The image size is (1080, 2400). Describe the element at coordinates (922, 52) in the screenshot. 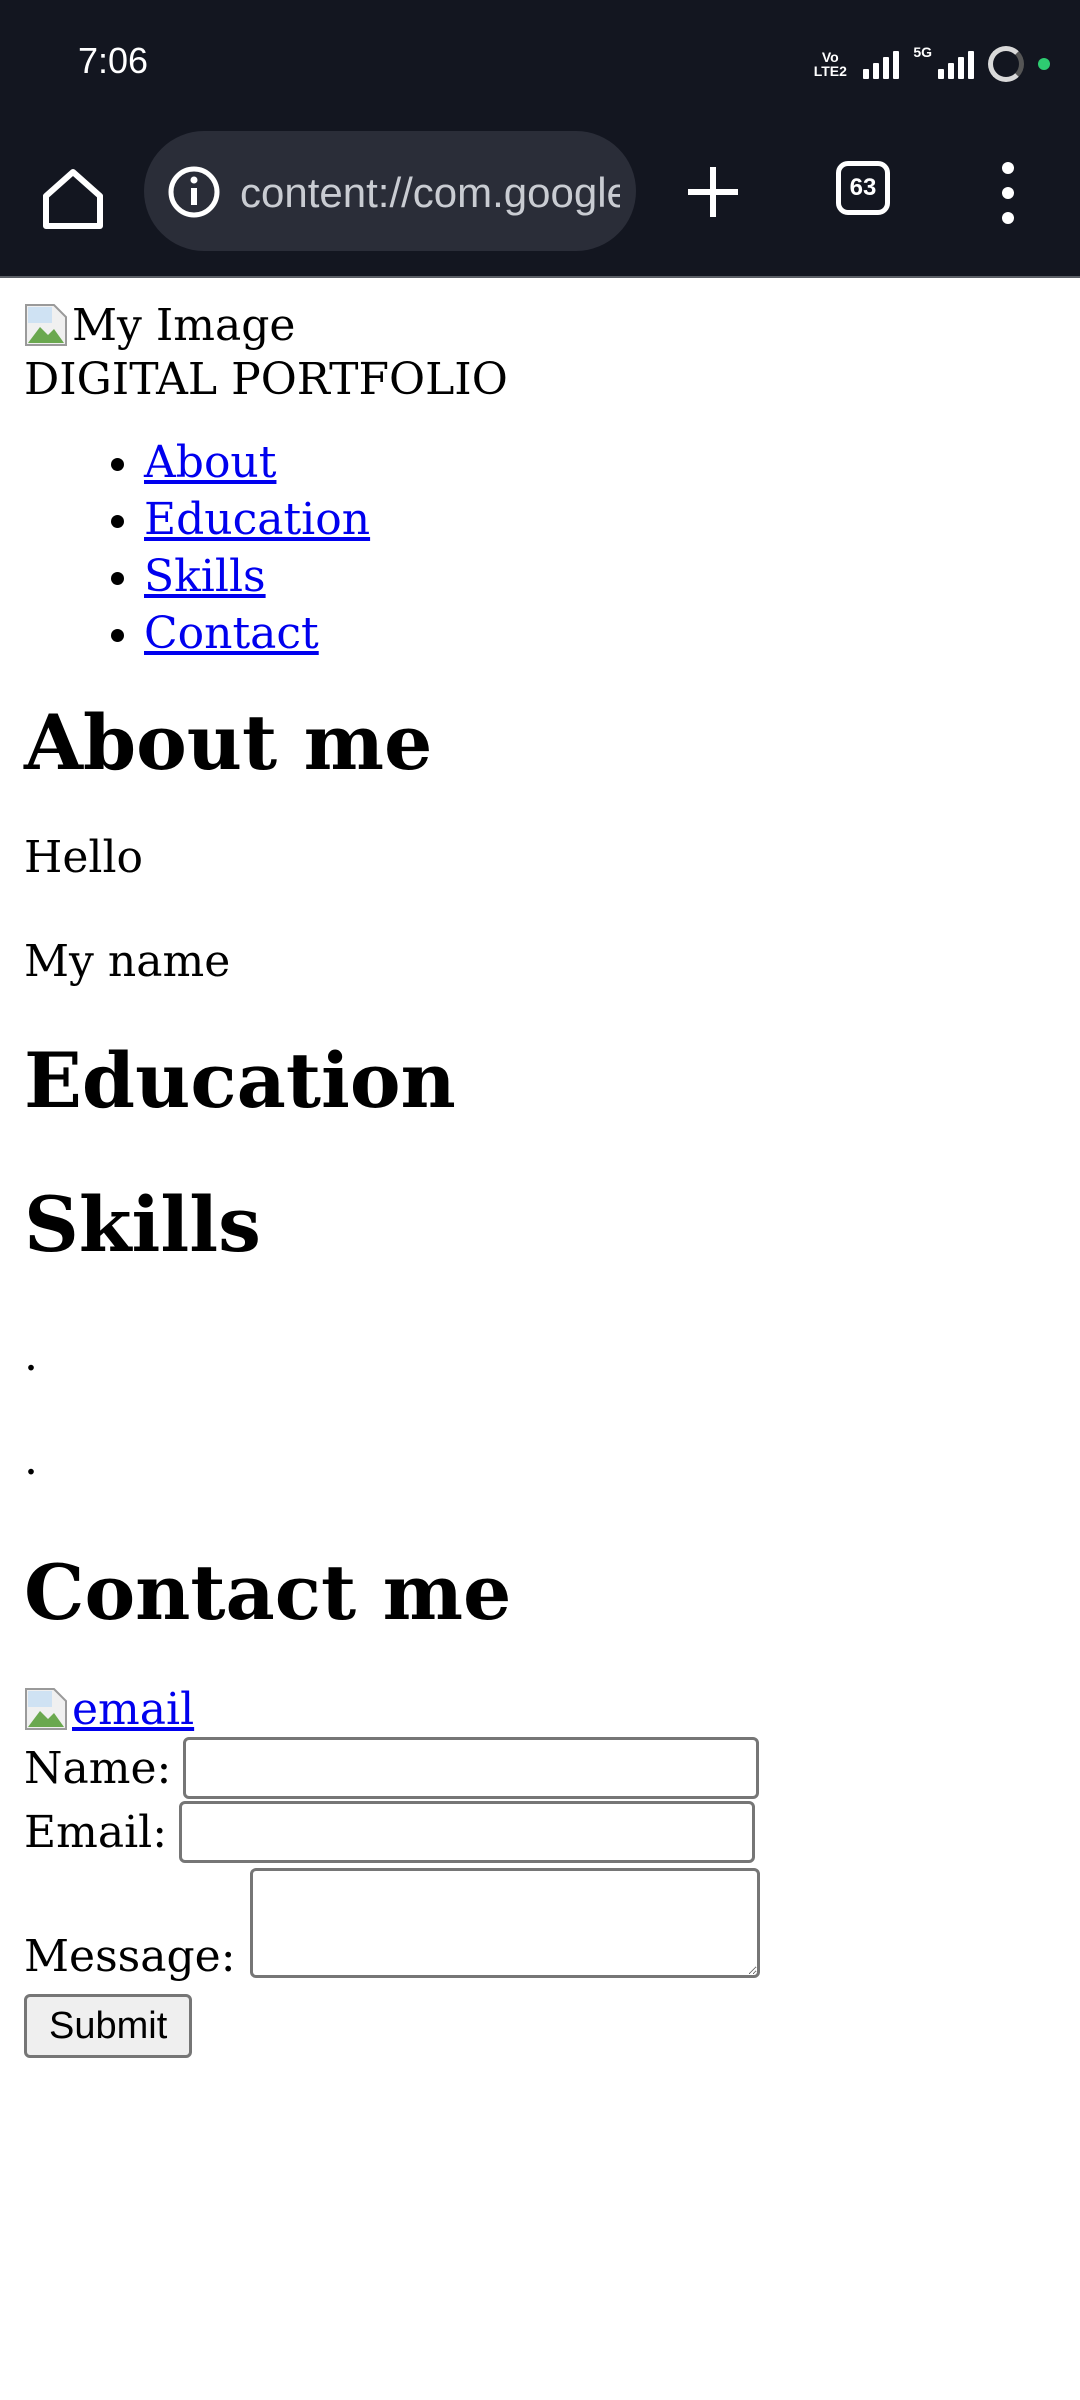

I see `network-type-label: 5G` at that location.